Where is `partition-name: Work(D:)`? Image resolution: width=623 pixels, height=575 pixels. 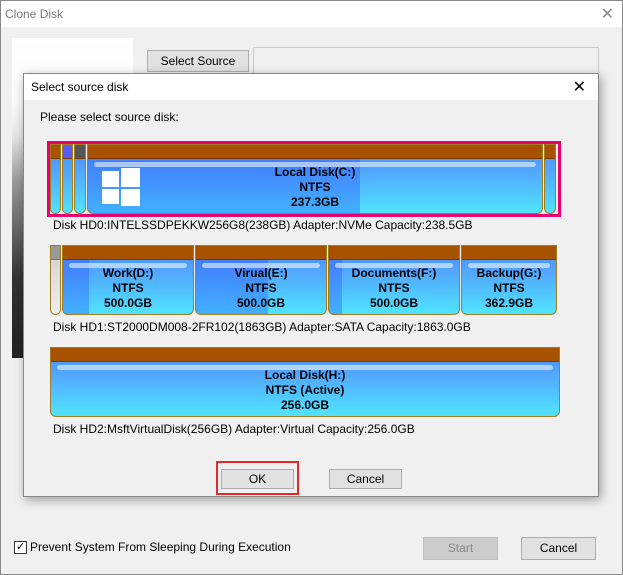
partition-name: Work(D:) is located at coordinates (128, 273).